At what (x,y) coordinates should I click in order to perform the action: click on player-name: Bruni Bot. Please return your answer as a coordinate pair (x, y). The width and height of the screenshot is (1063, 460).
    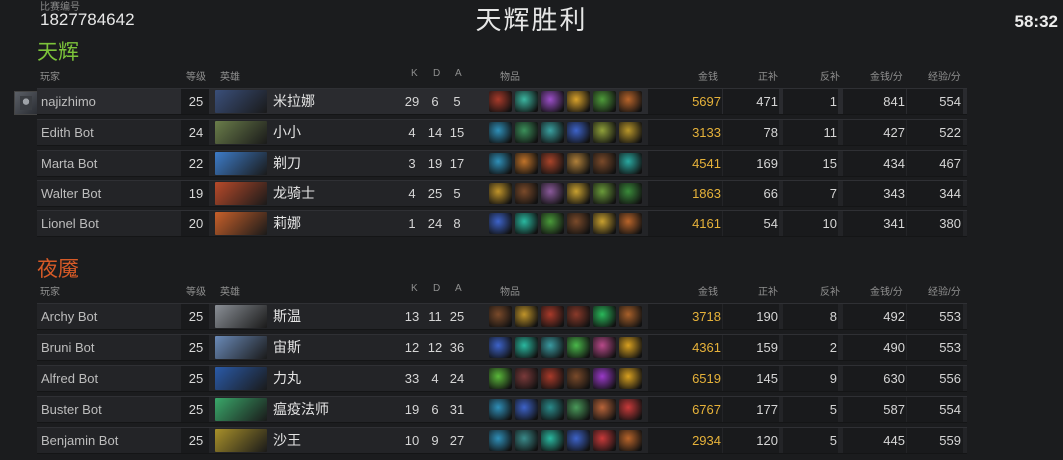
    Looking at the image, I should click on (111, 347).